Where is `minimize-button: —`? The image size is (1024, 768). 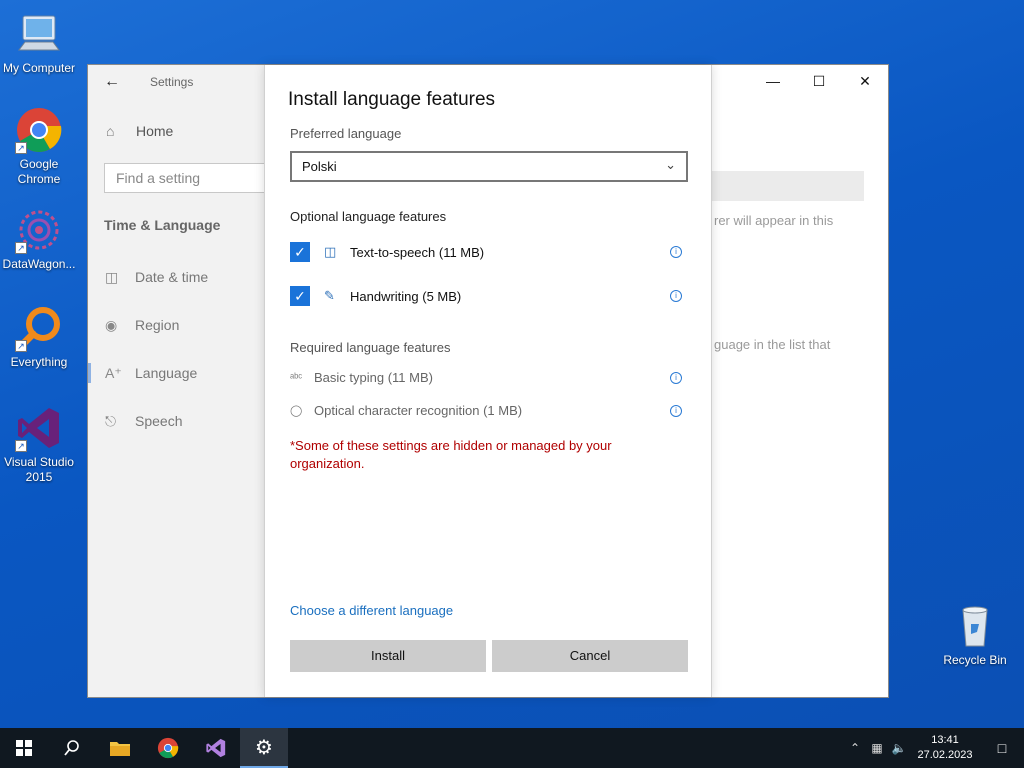
minimize-button: — is located at coordinates (773, 81).